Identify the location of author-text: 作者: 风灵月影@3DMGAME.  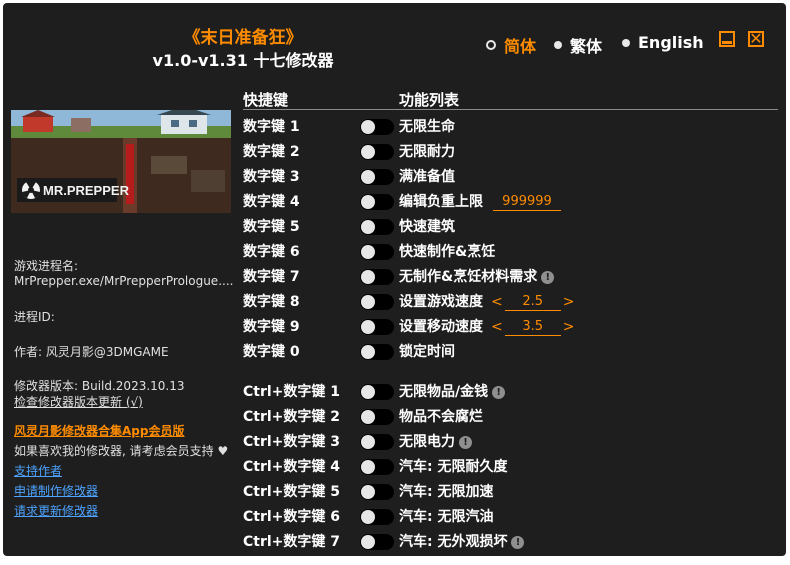
(91, 352).